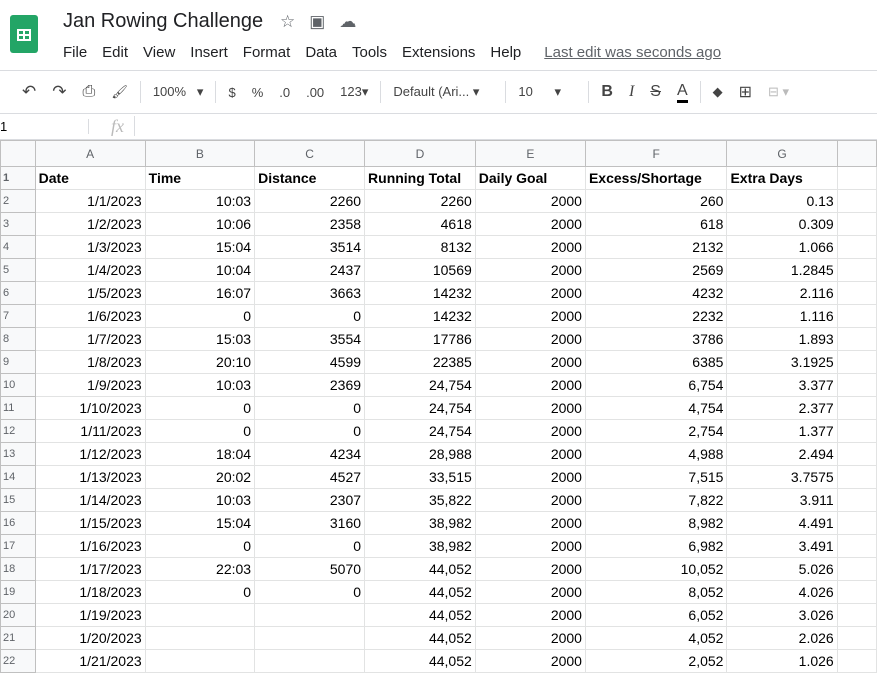 The height and width of the screenshot is (676, 877). Describe the element at coordinates (89, 92) in the screenshot. I see `print-icon: ⎙` at that location.